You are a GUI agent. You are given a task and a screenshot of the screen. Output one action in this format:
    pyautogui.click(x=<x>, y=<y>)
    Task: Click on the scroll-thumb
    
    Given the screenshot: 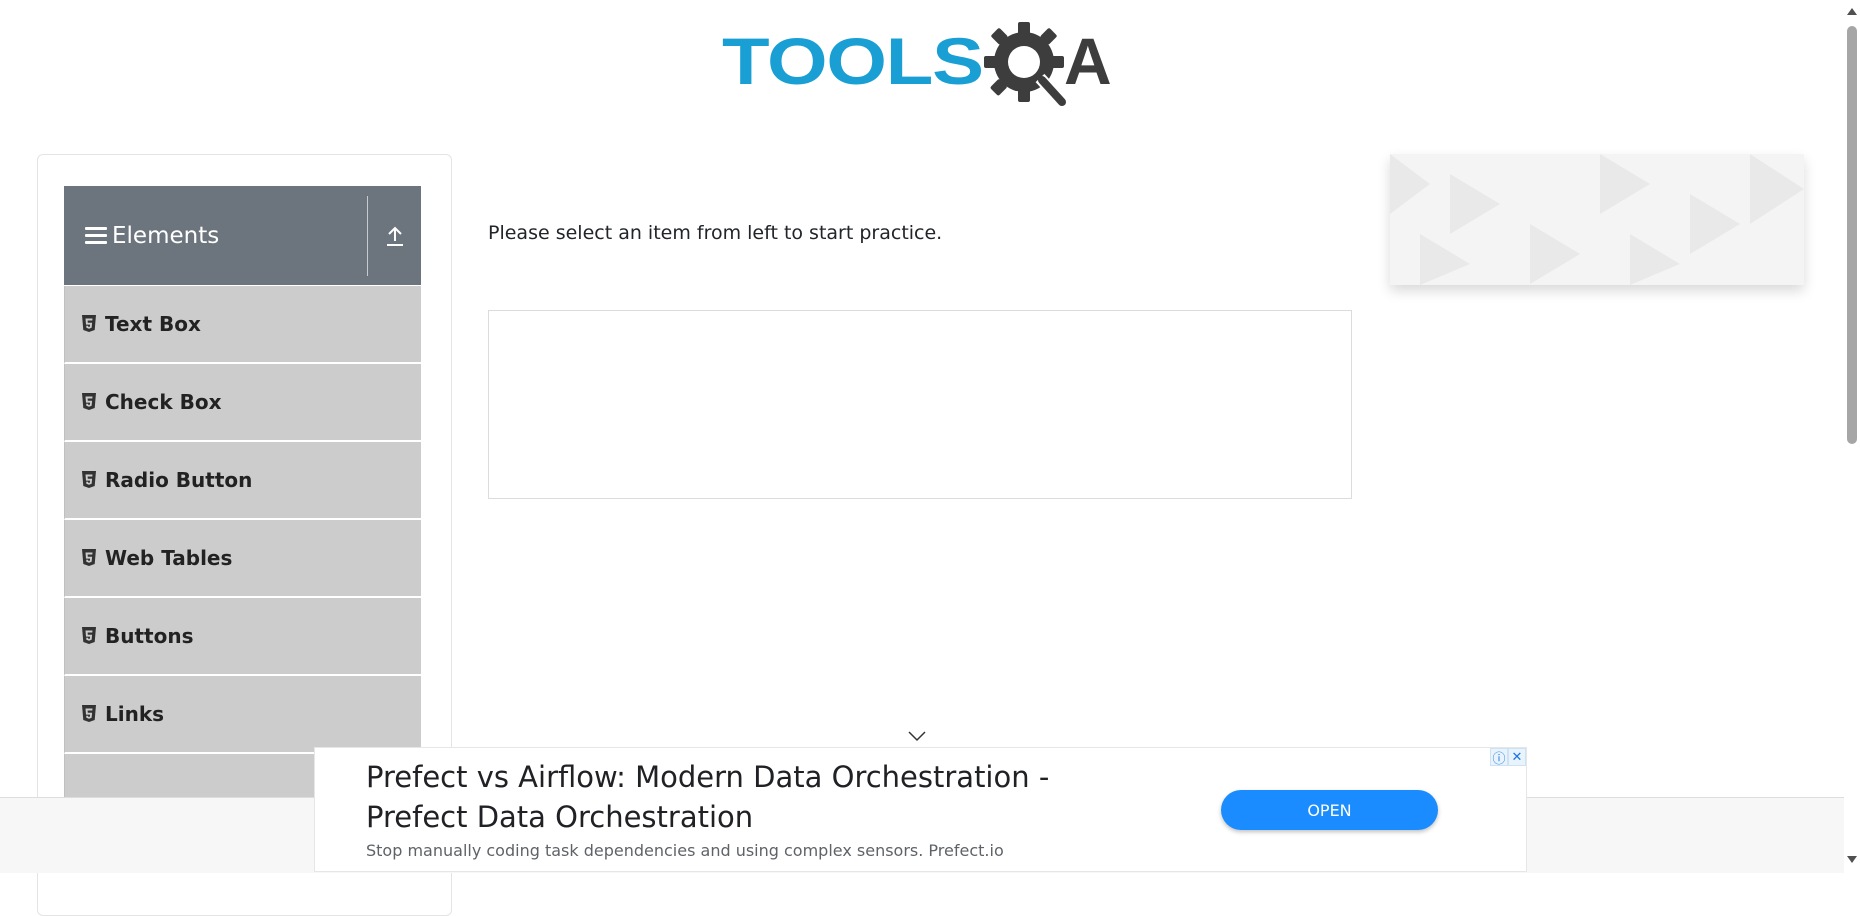 What is the action you would take?
    pyautogui.click(x=1852, y=235)
    